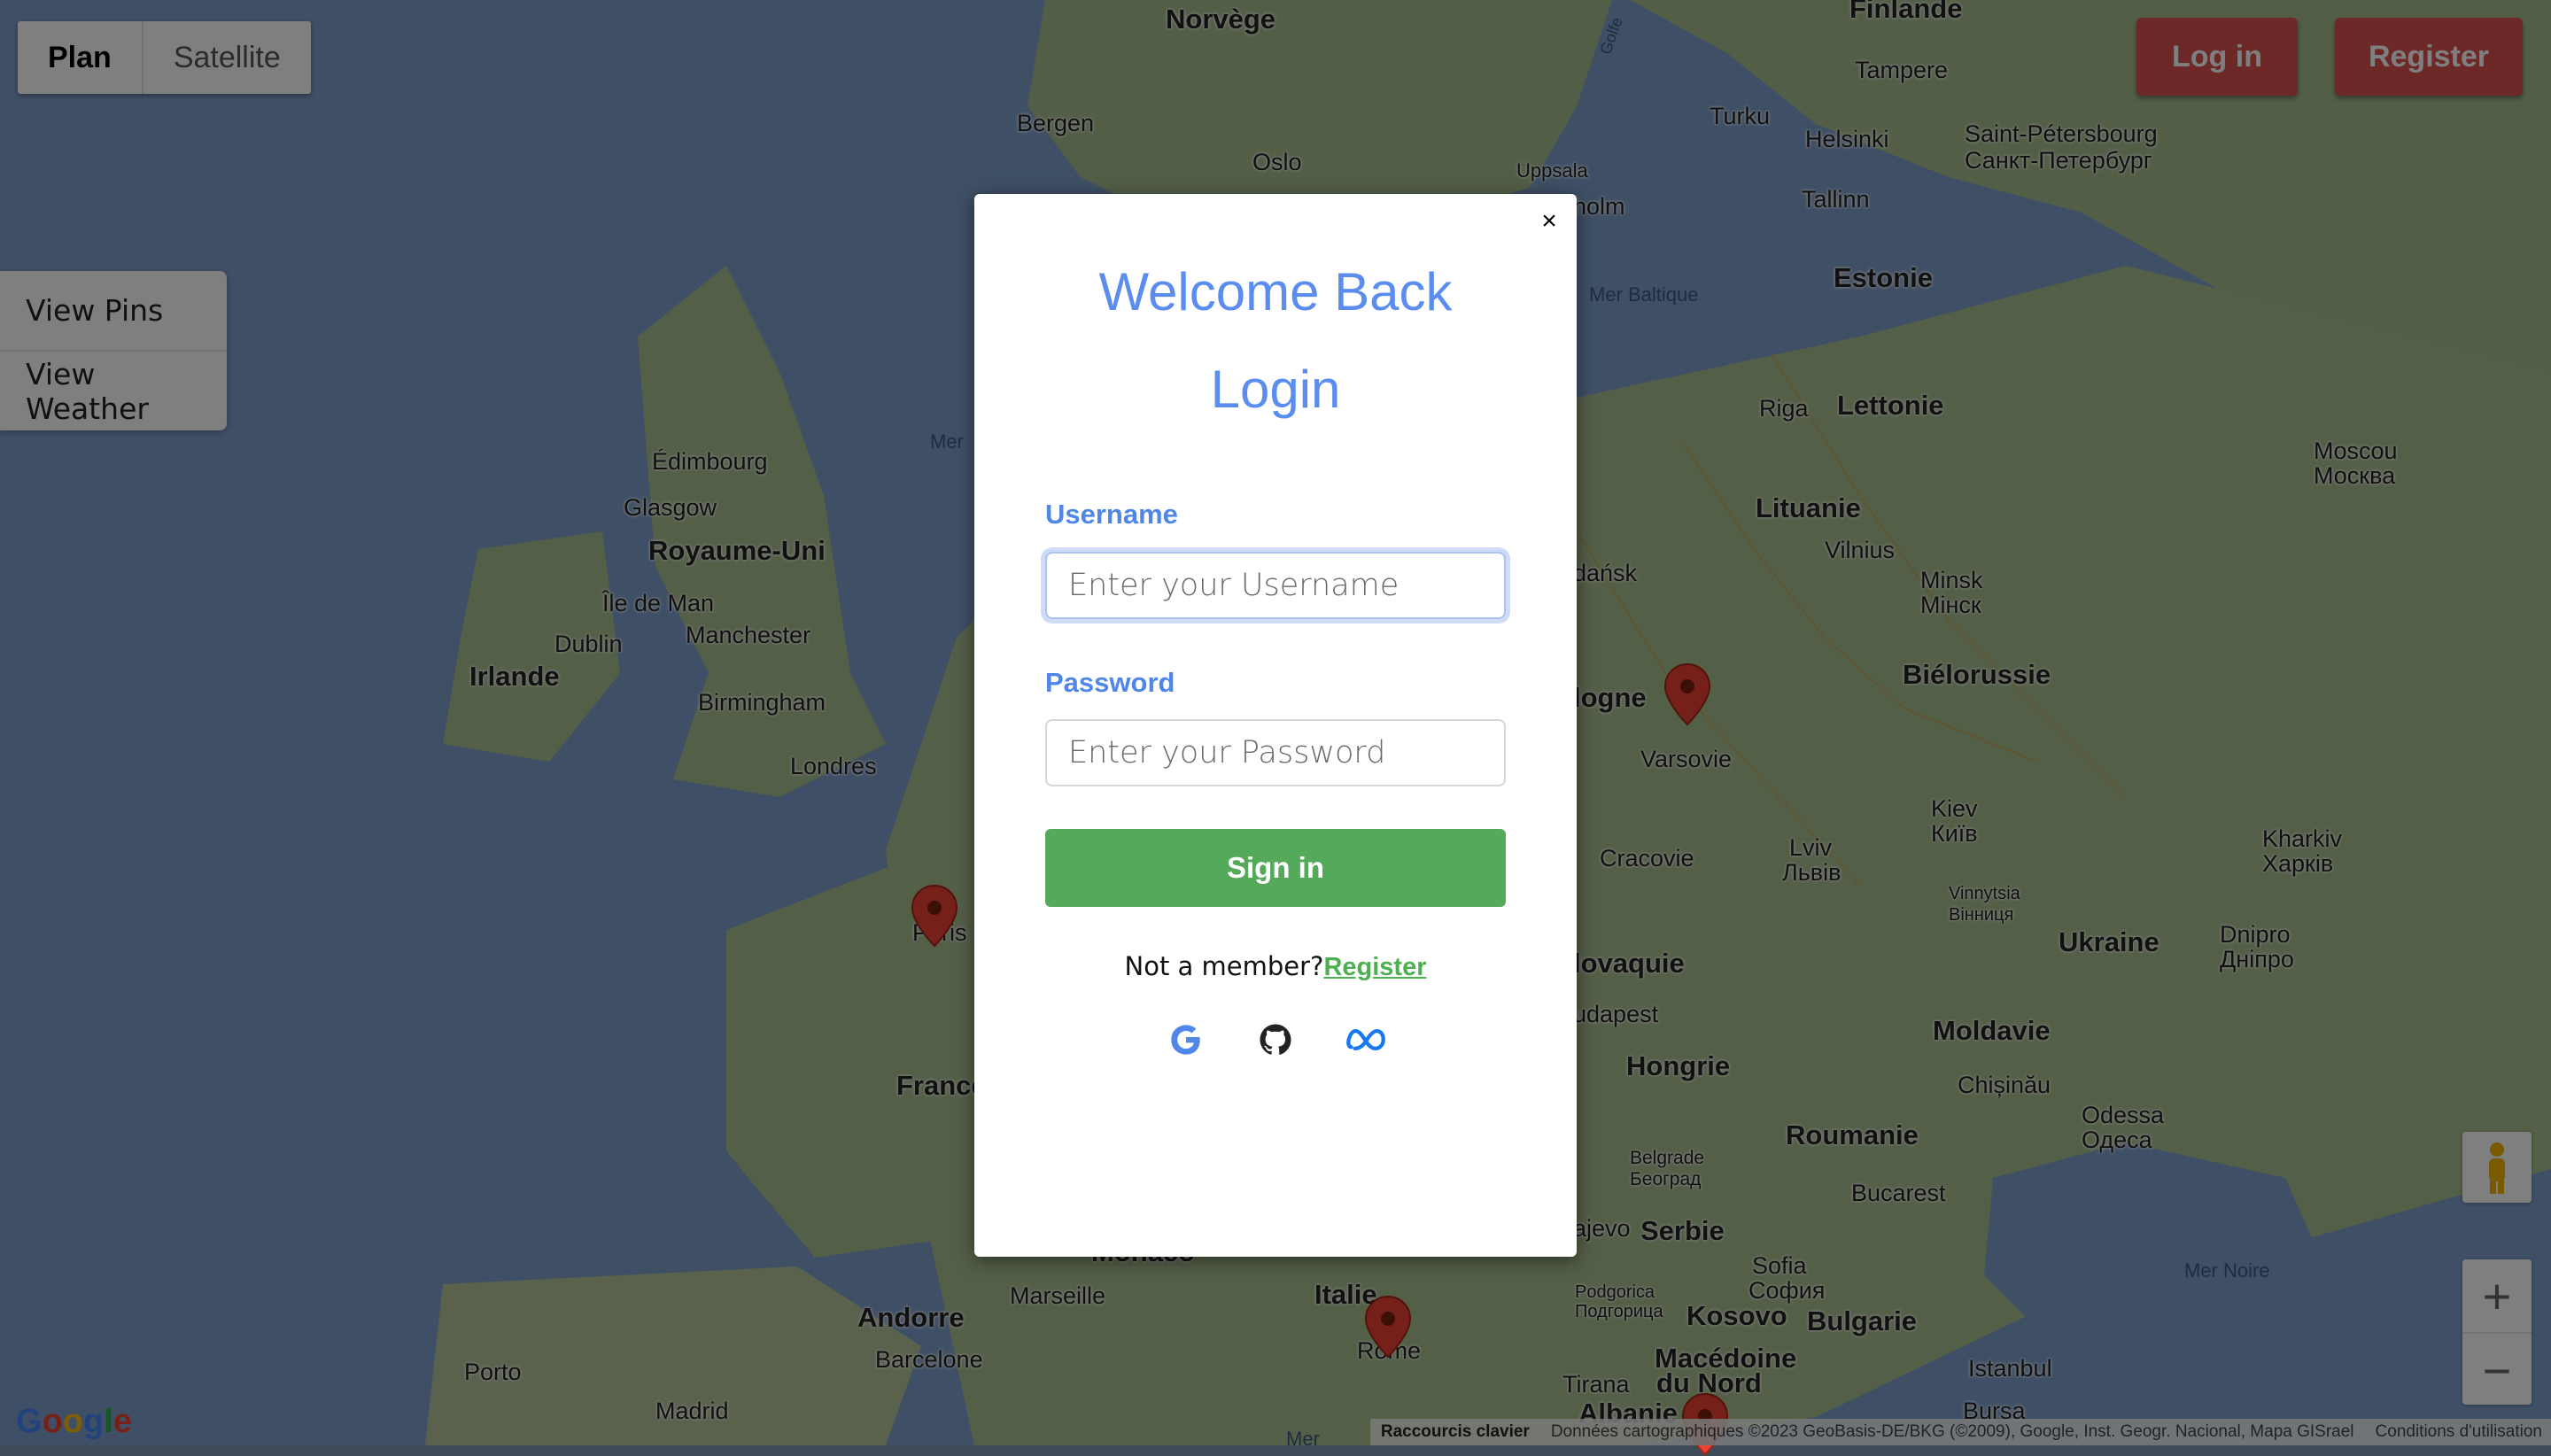 The width and height of the screenshot is (2551, 1456). What do you see at coordinates (1275, 389) in the screenshot?
I see `modal-subtitle: Login` at bounding box center [1275, 389].